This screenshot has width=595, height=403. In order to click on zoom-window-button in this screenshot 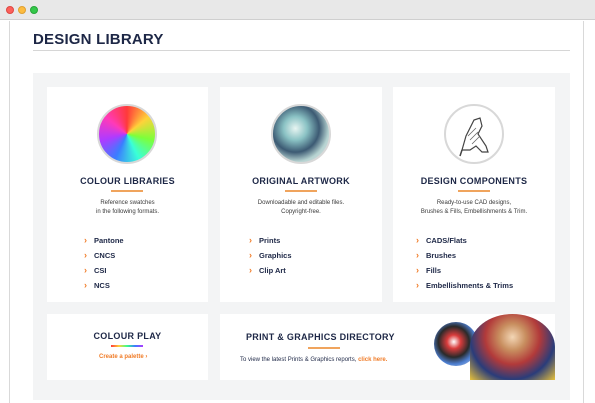, I will do `click(34, 10)`.